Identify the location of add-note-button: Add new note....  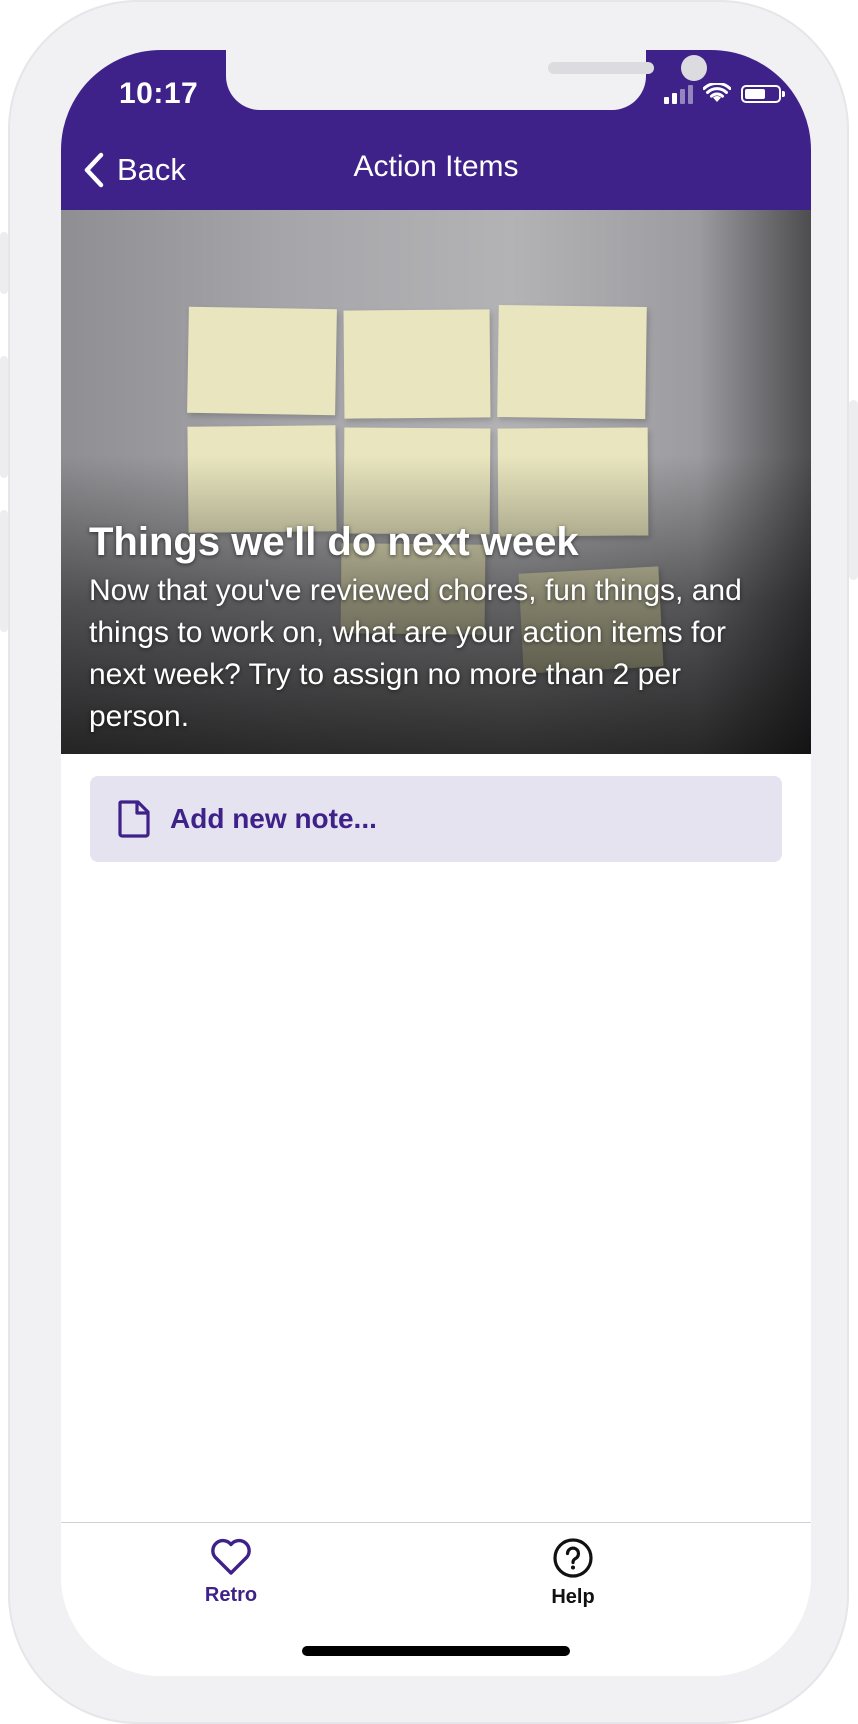
(436, 819).